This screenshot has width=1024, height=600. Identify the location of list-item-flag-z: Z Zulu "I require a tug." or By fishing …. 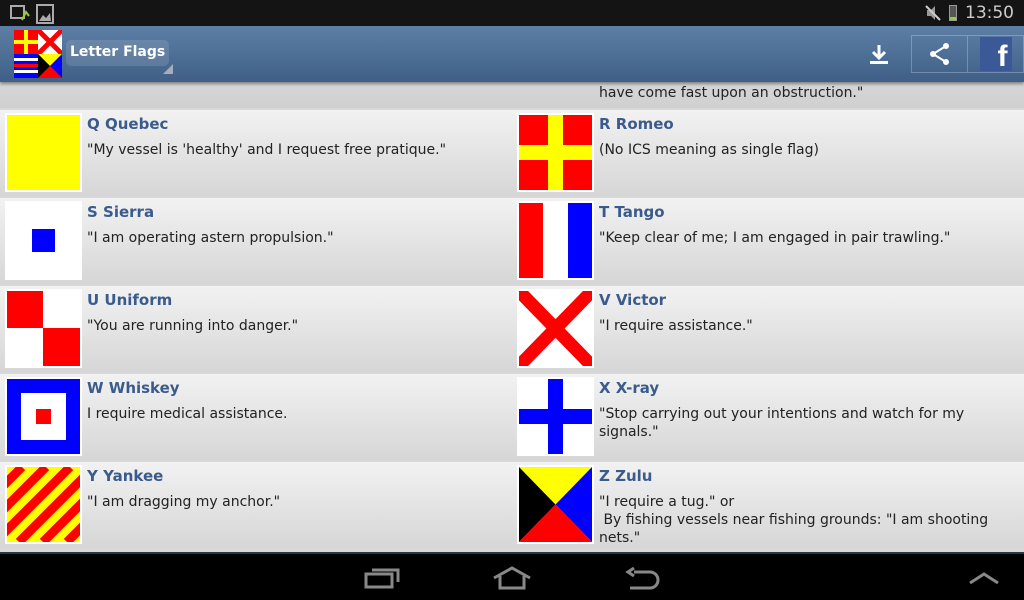
(768, 505).